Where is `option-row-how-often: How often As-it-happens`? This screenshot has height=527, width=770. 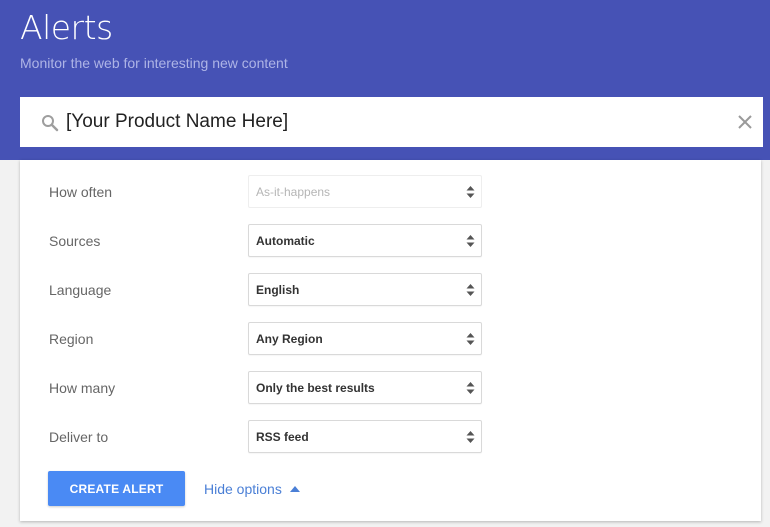
option-row-how-often: How often As-it-happens is located at coordinates (390, 192).